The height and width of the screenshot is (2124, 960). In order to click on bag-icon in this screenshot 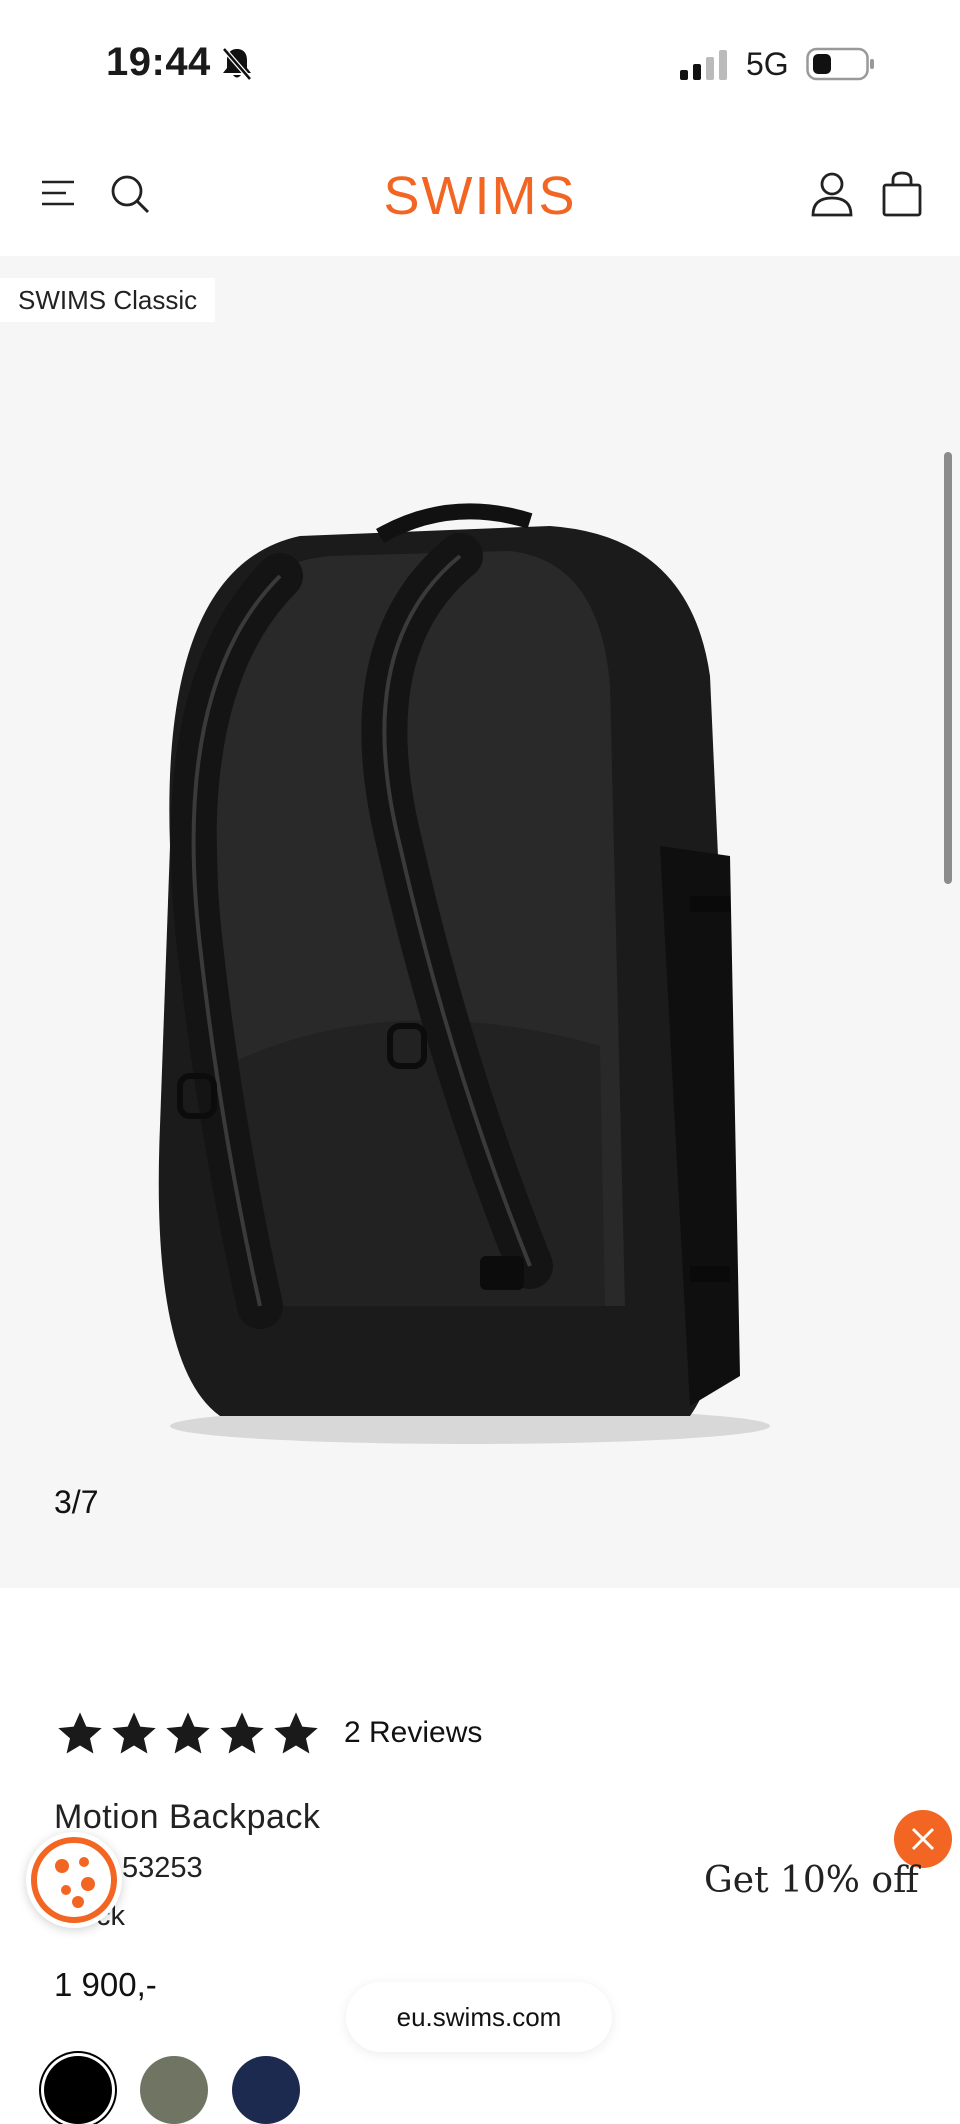, I will do `click(902, 194)`.